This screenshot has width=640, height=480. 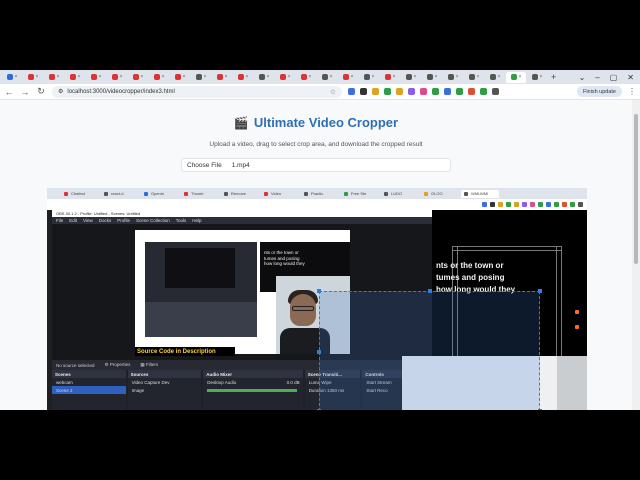 What do you see at coordinates (89, 390) in the screenshot?
I see `scene-item: Scene 2` at bounding box center [89, 390].